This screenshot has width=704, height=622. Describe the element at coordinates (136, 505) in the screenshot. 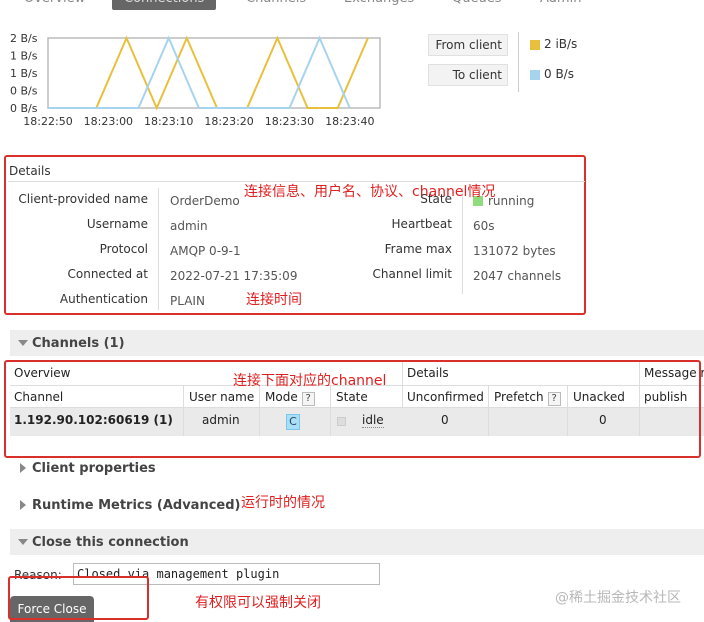

I see `runtime-metrics-title: Runtime Metrics (Advanced)` at that location.